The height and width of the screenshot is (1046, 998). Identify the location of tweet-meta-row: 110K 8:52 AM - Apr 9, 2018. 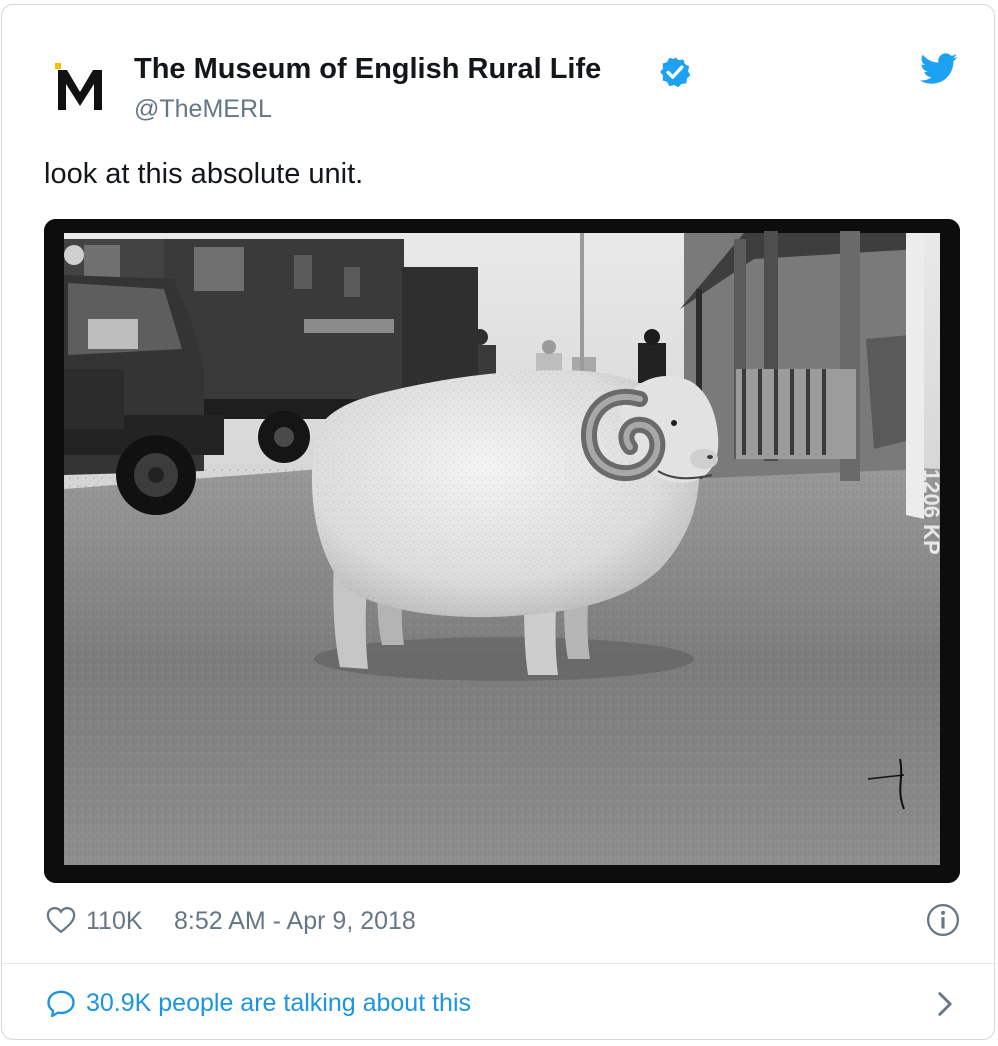
(502, 921).